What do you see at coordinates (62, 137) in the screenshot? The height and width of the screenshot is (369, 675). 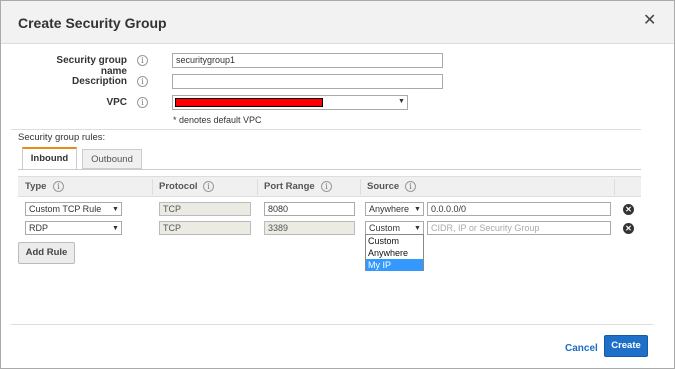 I see `security-group-rules-label: Security group rules:` at bounding box center [62, 137].